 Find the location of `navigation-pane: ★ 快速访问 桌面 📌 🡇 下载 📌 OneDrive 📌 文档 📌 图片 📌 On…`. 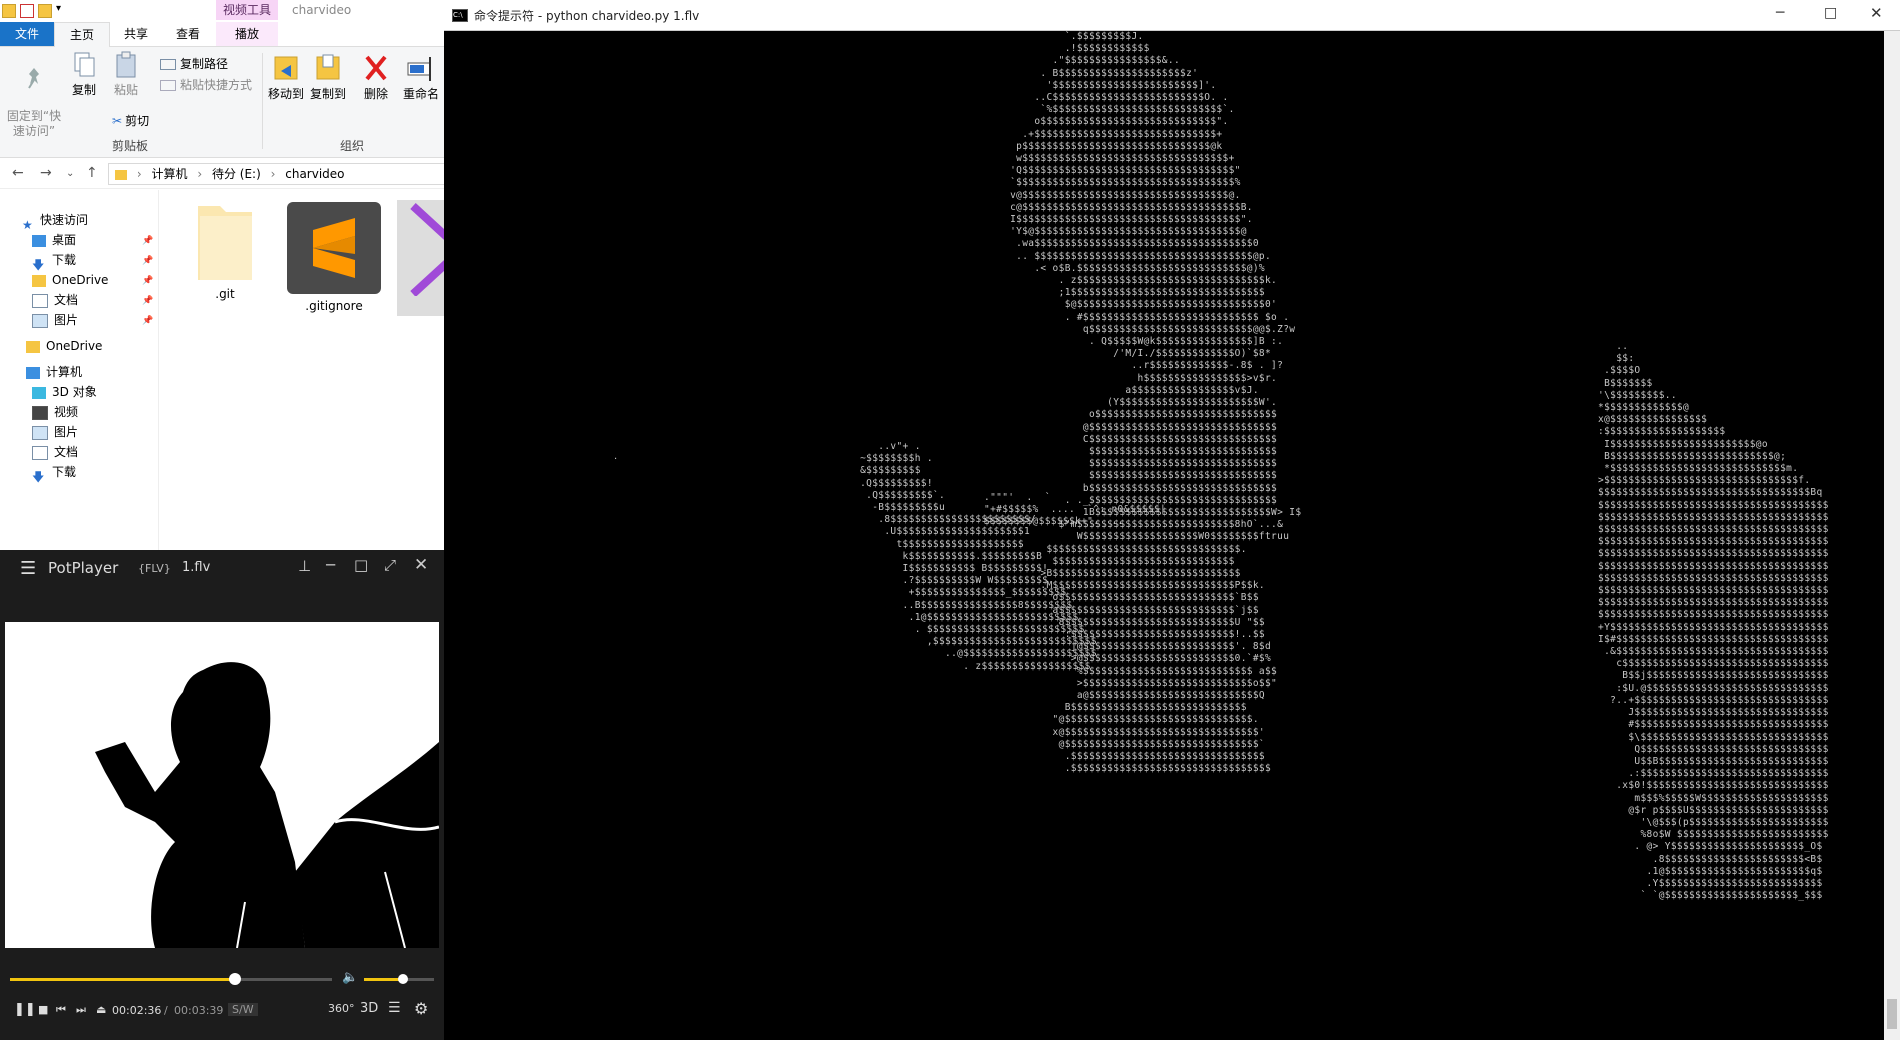

navigation-pane: ★ 快速访问 桌面 📌 🡇 下载 📌 OneDrive 📌 文档 📌 图片 📌 On… is located at coordinates (79, 370).